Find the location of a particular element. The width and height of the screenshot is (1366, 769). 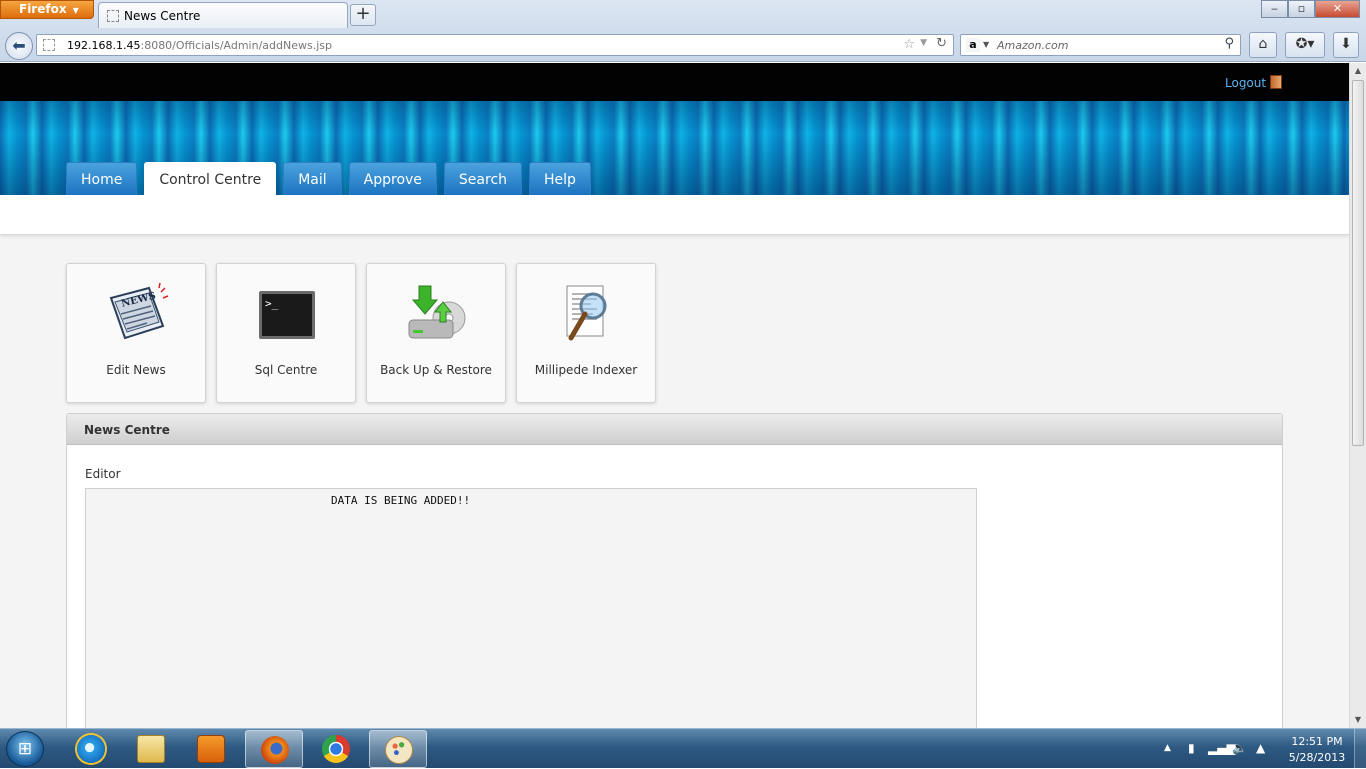

windows-logo-icon: ⊞ is located at coordinates (25, 749).